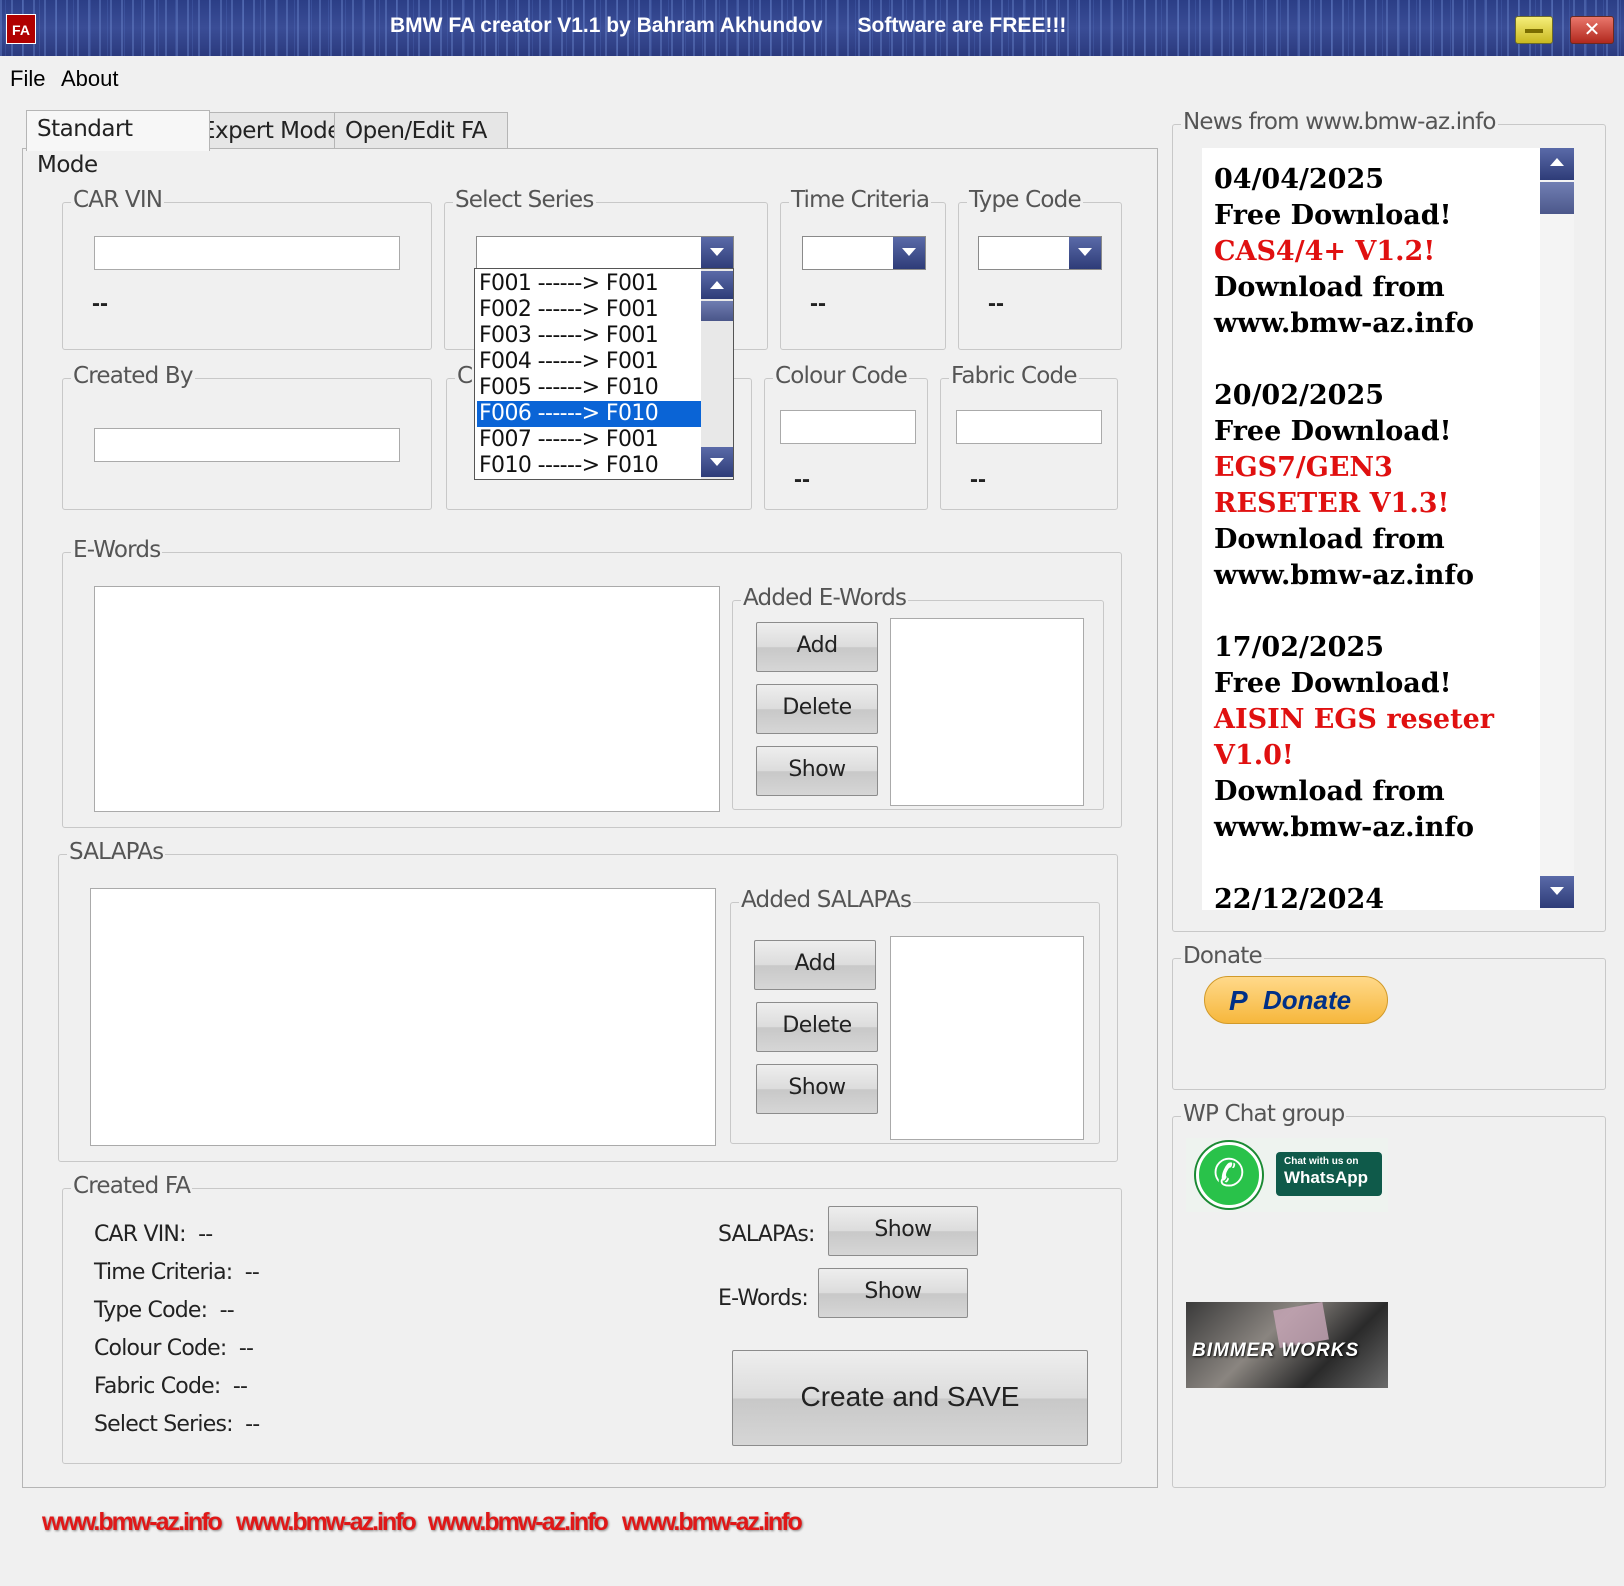 Image resolution: width=1624 pixels, height=1586 pixels. What do you see at coordinates (1014, 376) in the screenshot?
I see `fabric-code-label: Fabric Code` at bounding box center [1014, 376].